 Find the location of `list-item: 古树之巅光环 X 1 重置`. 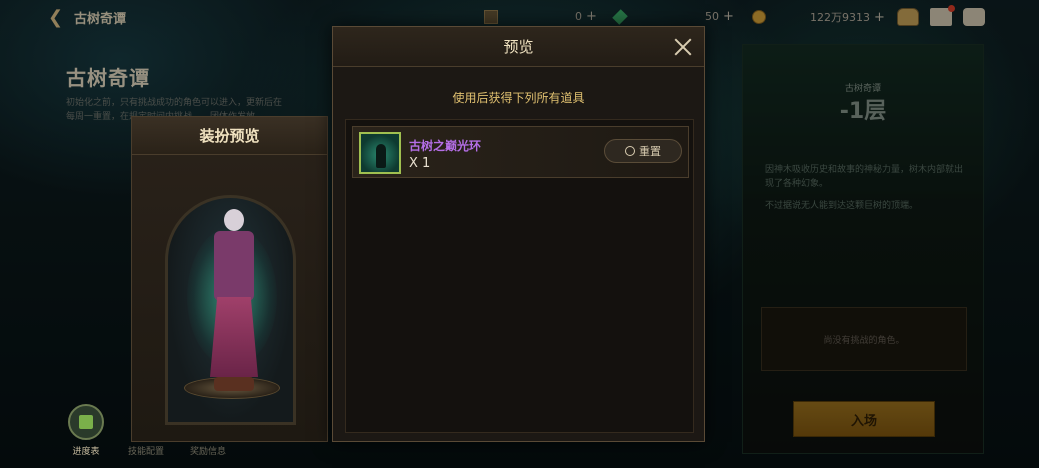

list-item: 古树之巅光环 X 1 重置 is located at coordinates (520, 152).